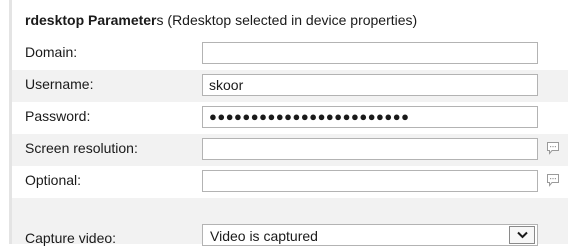 This screenshot has width=568, height=246. I want to click on optional-row: Optional:, so click(290, 182).